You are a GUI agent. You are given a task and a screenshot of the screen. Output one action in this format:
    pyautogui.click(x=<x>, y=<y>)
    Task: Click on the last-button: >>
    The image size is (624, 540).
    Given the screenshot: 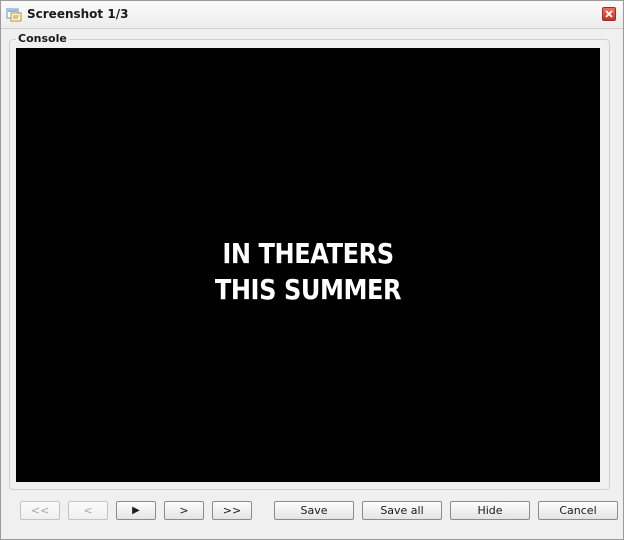 What is the action you would take?
    pyautogui.click(x=232, y=510)
    